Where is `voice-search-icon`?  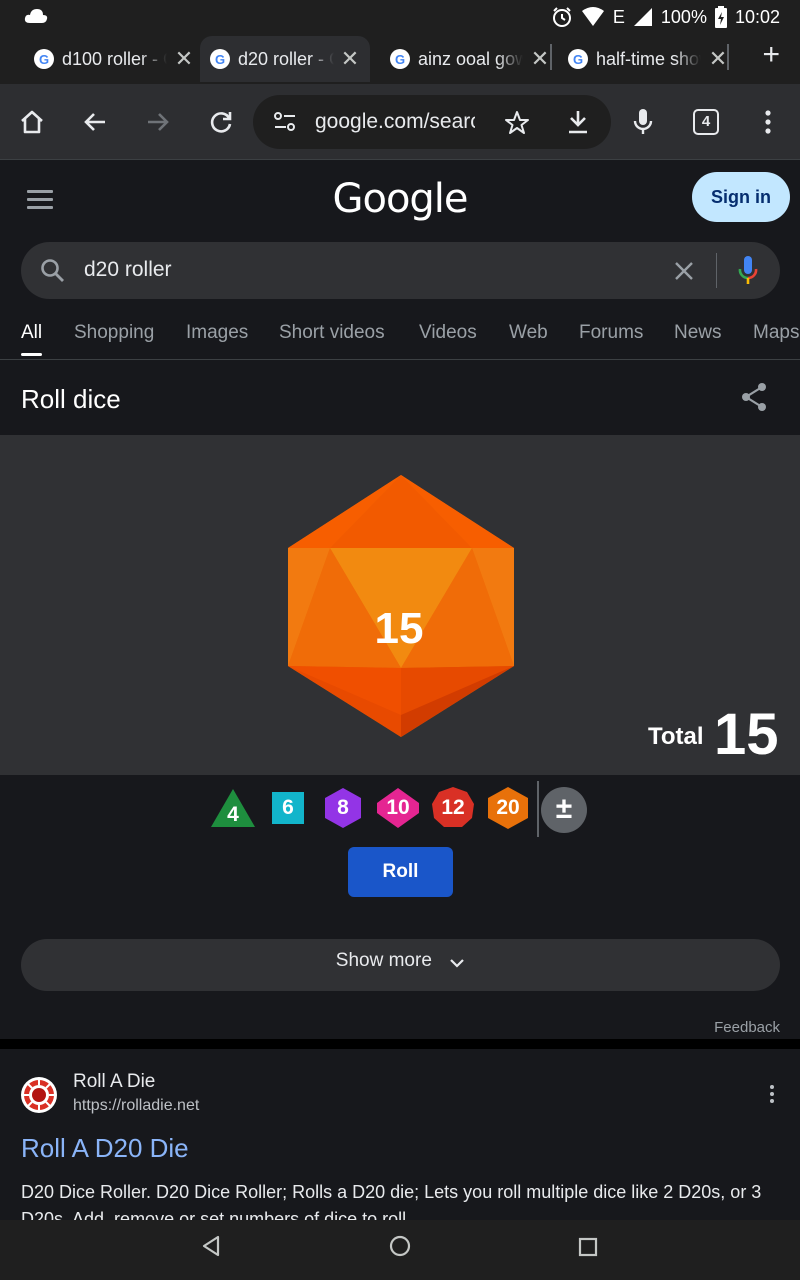
voice-search-icon is located at coordinates (748, 271).